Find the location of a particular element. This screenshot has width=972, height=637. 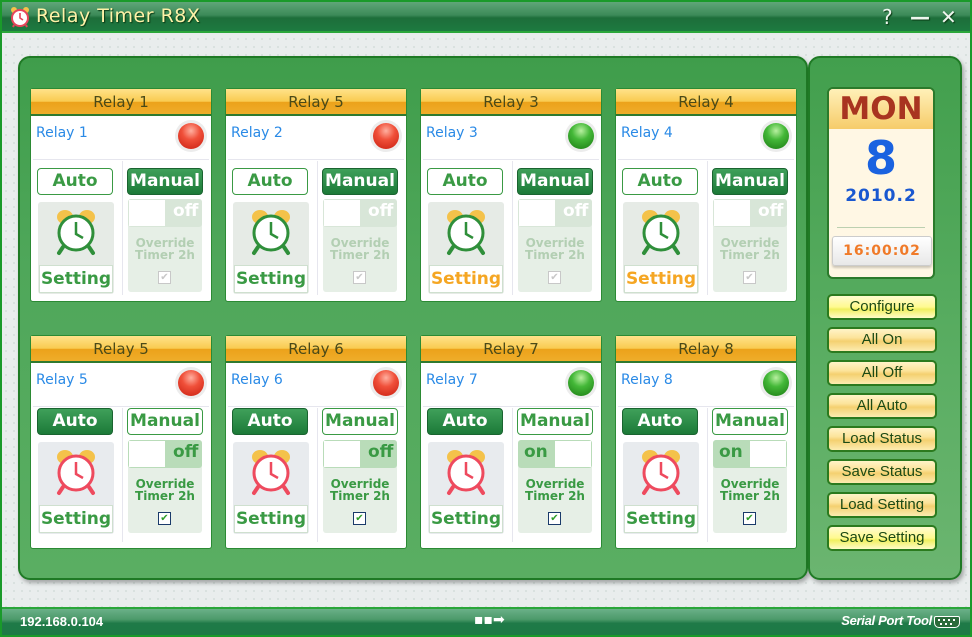

minimize-button: — is located at coordinates (920, 17).